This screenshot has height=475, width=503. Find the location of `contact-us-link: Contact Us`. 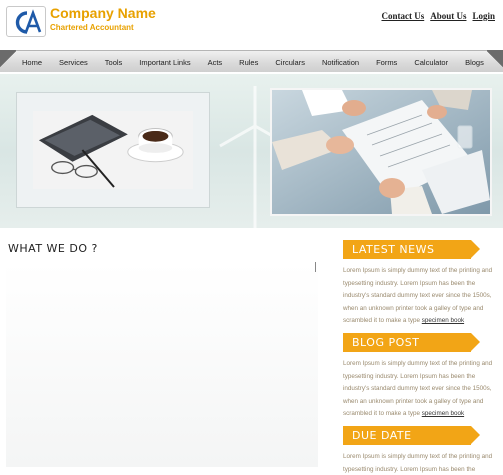

contact-us-link: Contact Us is located at coordinates (402, 16).